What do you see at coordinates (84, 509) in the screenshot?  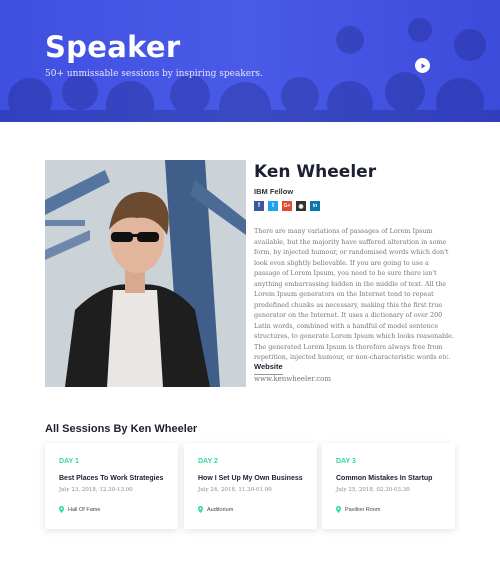 I see `session-location-label: Hall Of Fame` at bounding box center [84, 509].